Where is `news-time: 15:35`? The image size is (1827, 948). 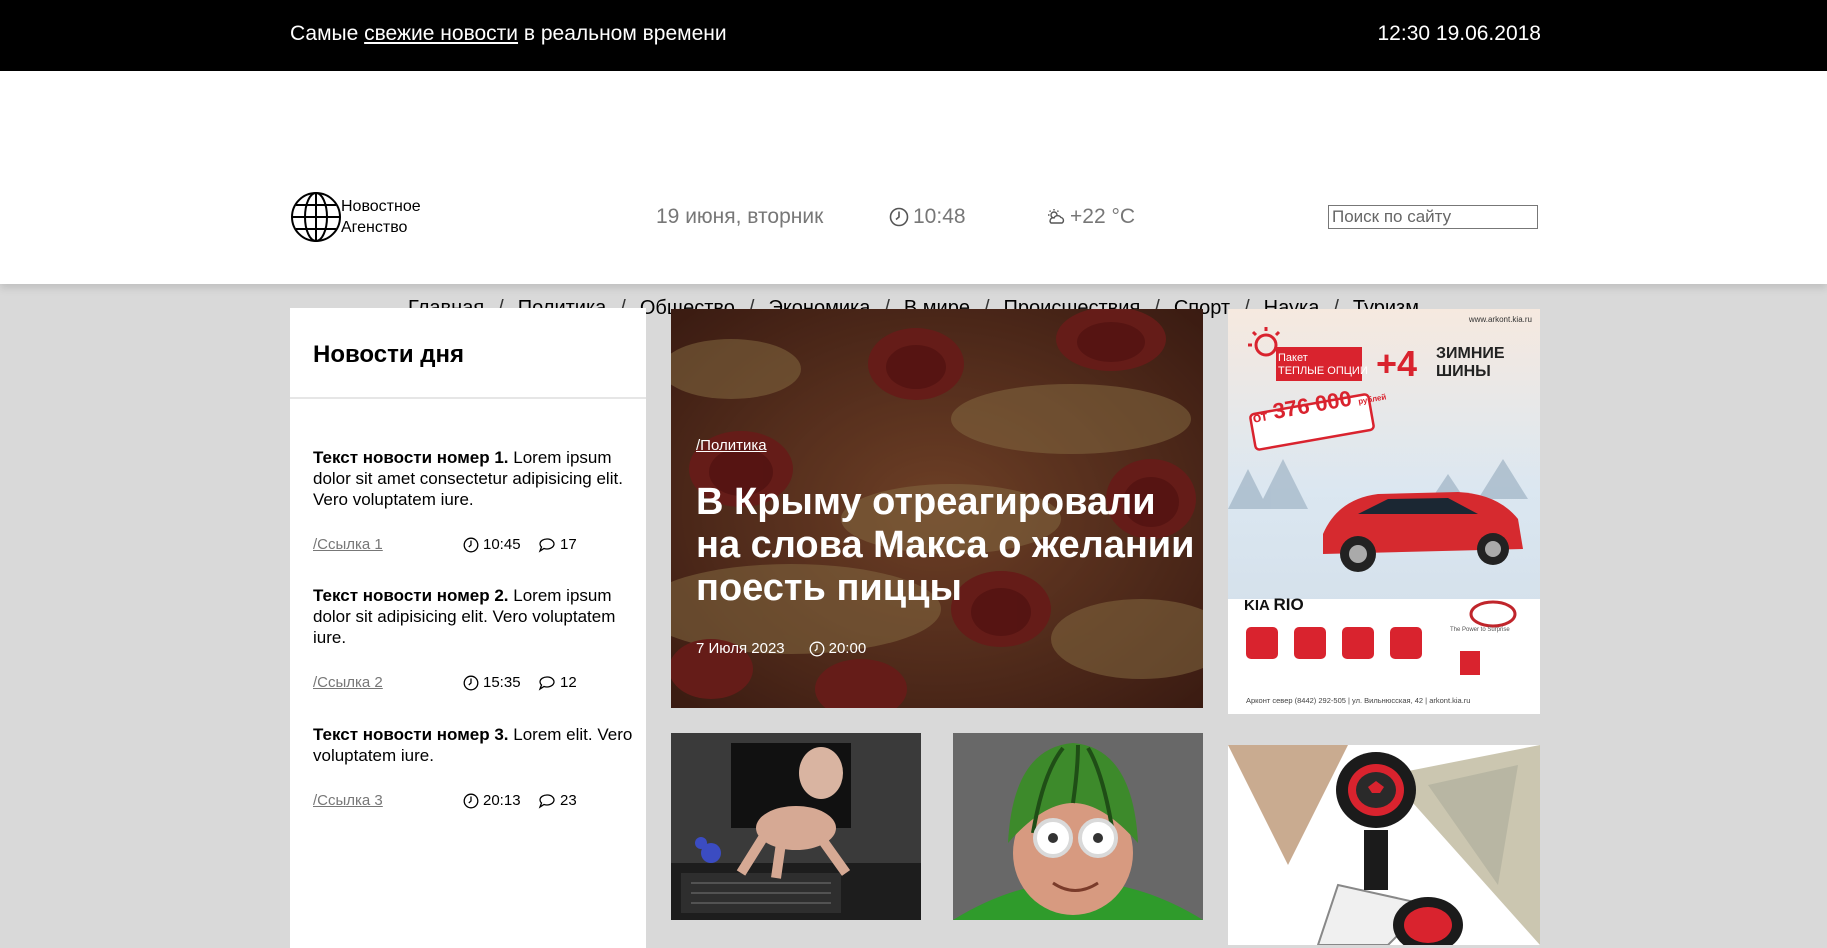 news-time: 15:35 is located at coordinates (500, 682).